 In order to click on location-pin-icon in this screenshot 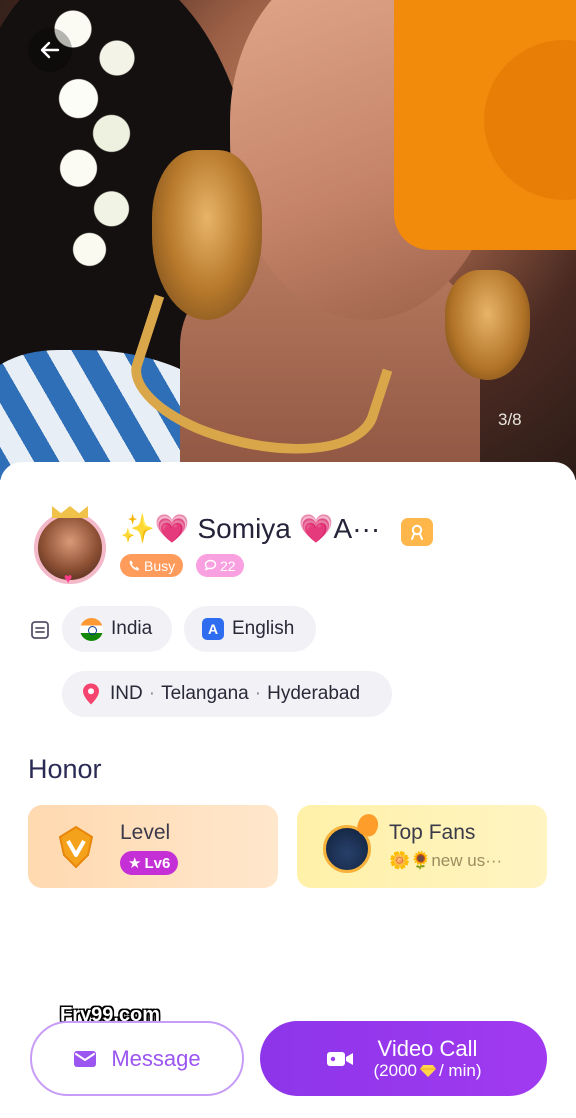, I will do `click(91, 694)`.